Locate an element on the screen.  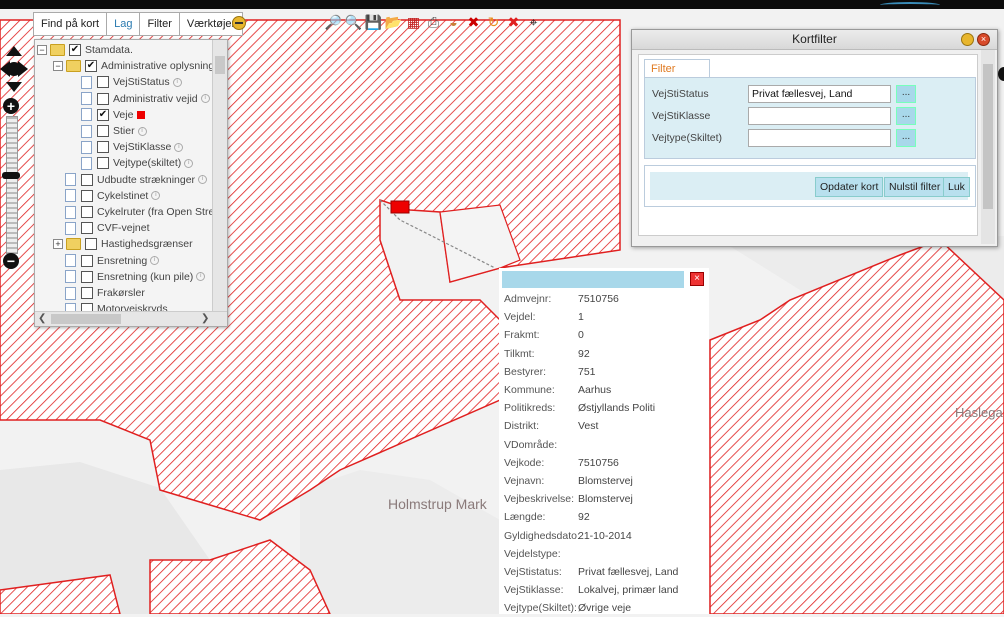
tab-filter-dialog: Filter is located at coordinates (677, 68).